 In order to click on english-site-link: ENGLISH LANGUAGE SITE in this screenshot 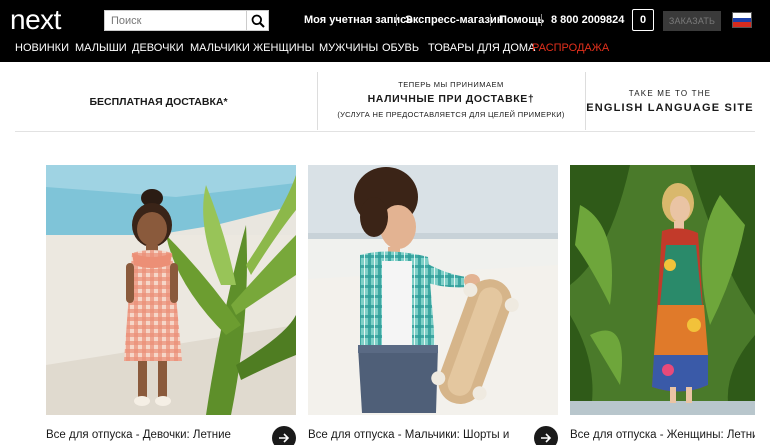, I will do `click(670, 108)`.